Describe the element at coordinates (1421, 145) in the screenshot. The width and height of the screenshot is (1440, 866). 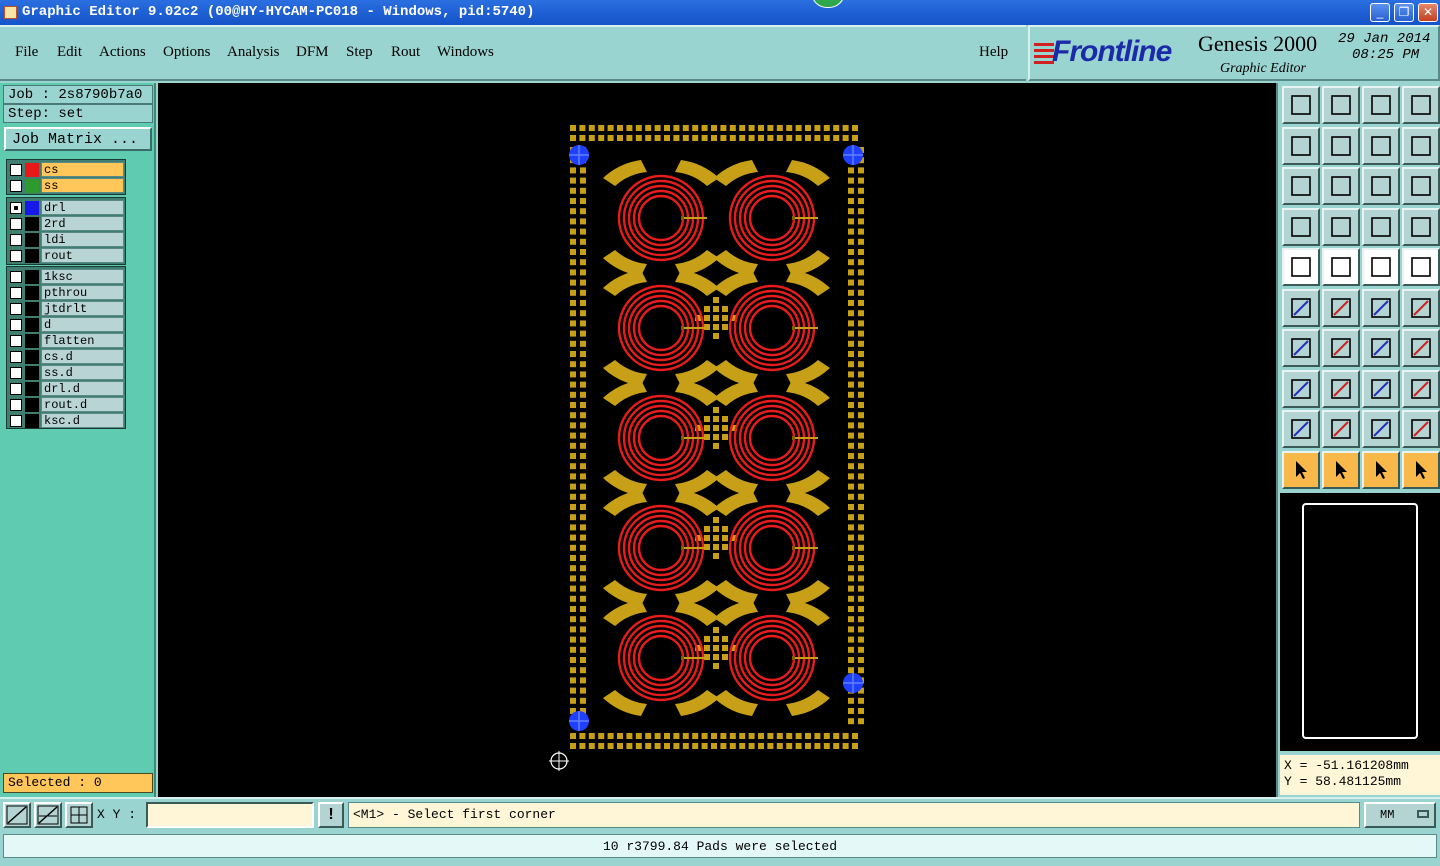
I see `redo-button` at that location.